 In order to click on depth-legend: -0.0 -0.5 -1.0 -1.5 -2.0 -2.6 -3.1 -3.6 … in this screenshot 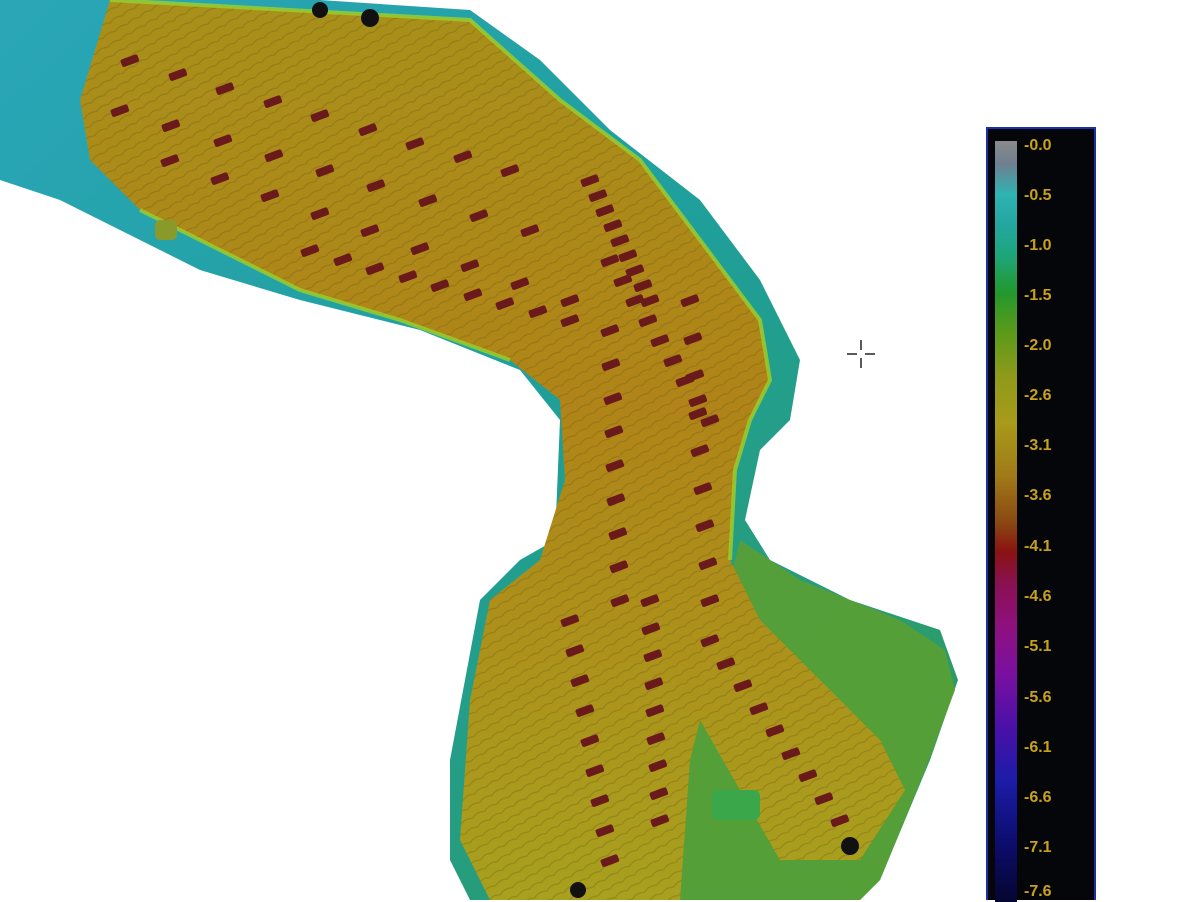, I will do `click(1041, 514)`.